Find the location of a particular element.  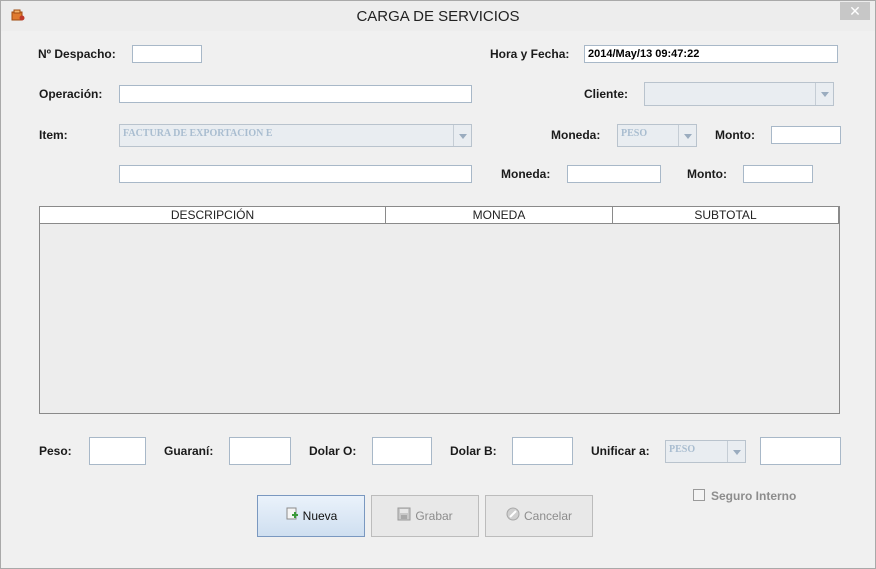

despacho-input is located at coordinates (167, 54).